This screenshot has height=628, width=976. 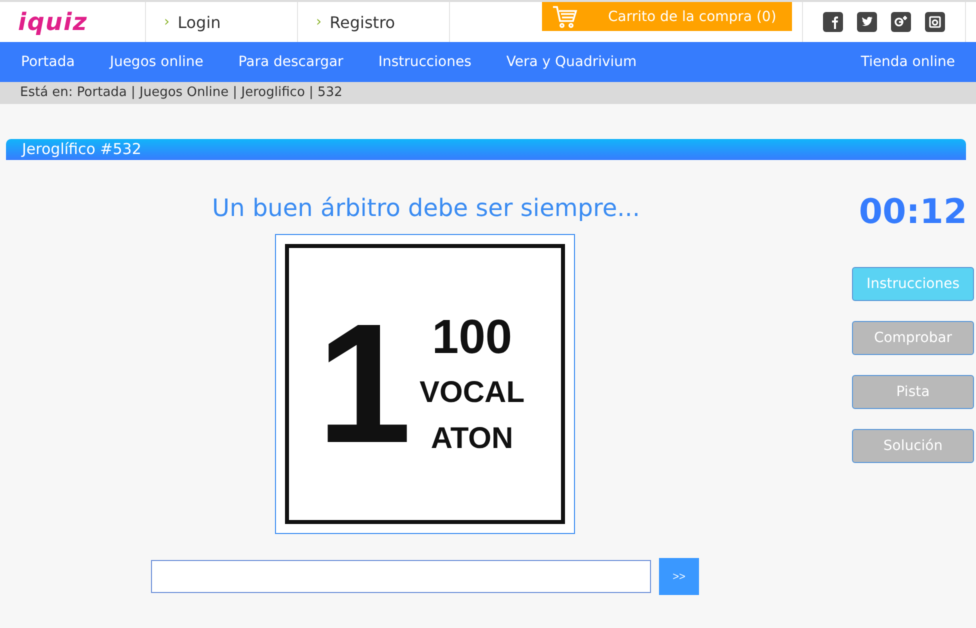 What do you see at coordinates (364, 384) in the screenshot?
I see `puzzle-digit: 1` at bounding box center [364, 384].